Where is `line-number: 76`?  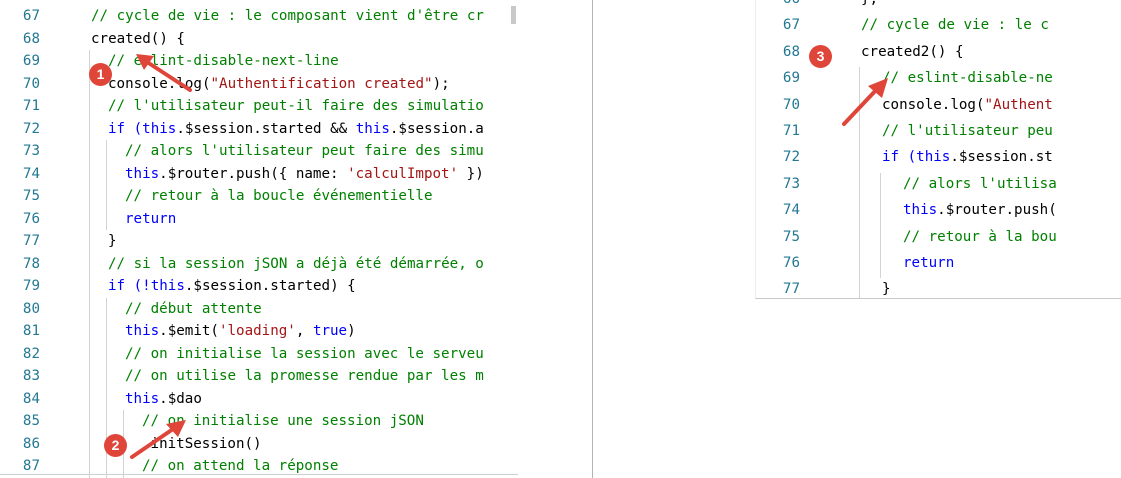 line-number: 76 is located at coordinates (791, 263).